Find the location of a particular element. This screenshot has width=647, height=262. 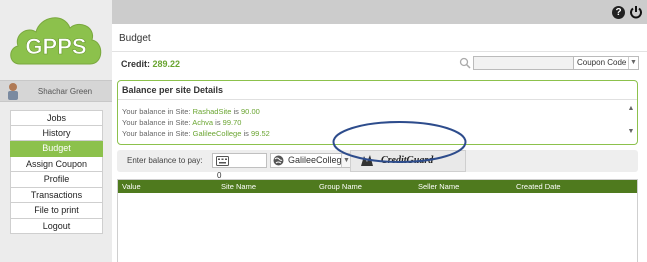

column-header-seller-name: Seller Name is located at coordinates (438, 186).